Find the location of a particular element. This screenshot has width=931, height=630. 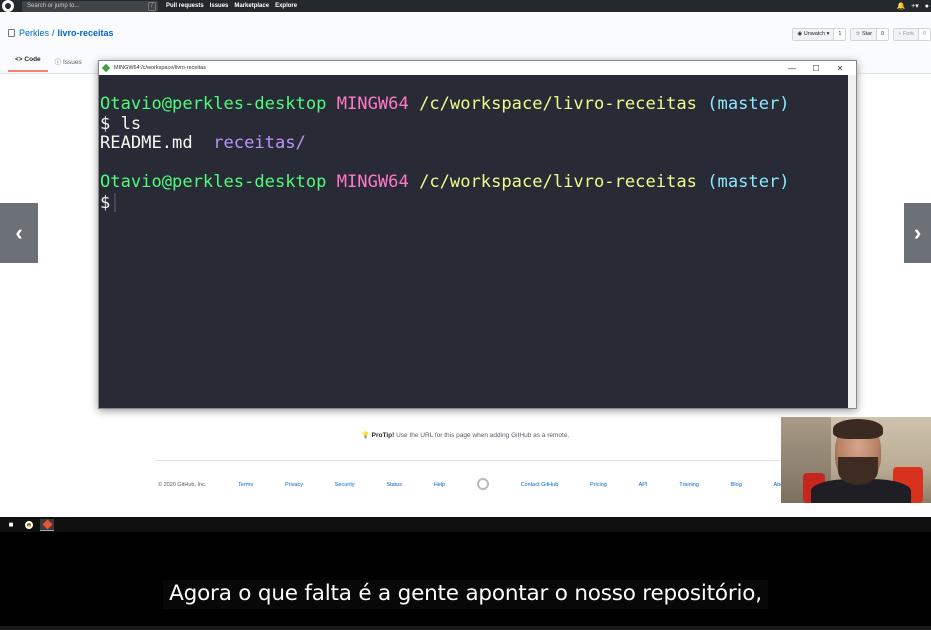

repo-tabs: <> Code ⓘ Issues is located at coordinates (48, 62).